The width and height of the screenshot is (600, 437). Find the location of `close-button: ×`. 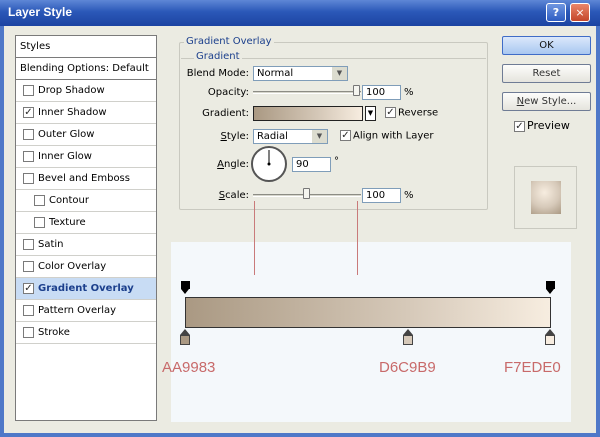

close-button: × is located at coordinates (580, 12).